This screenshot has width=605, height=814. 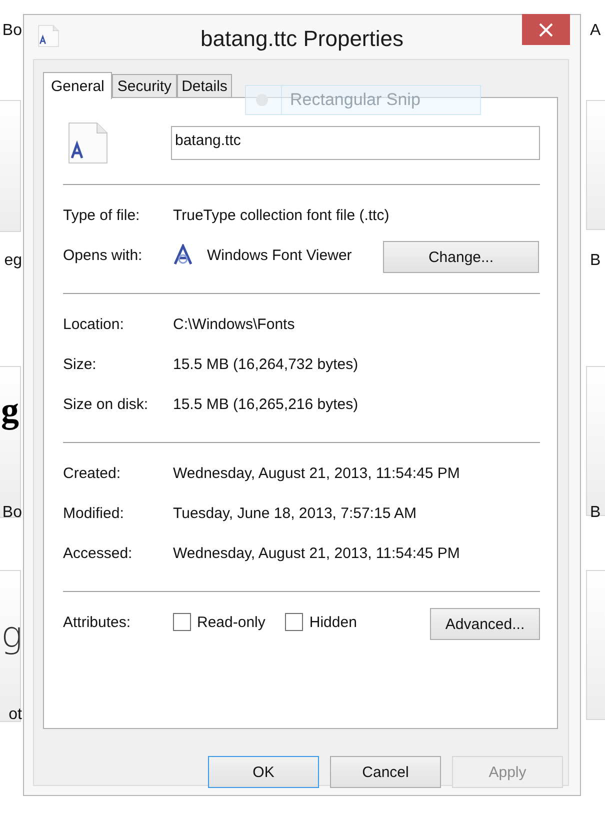 I want to click on property-label: Size on disk:, so click(x=106, y=404).